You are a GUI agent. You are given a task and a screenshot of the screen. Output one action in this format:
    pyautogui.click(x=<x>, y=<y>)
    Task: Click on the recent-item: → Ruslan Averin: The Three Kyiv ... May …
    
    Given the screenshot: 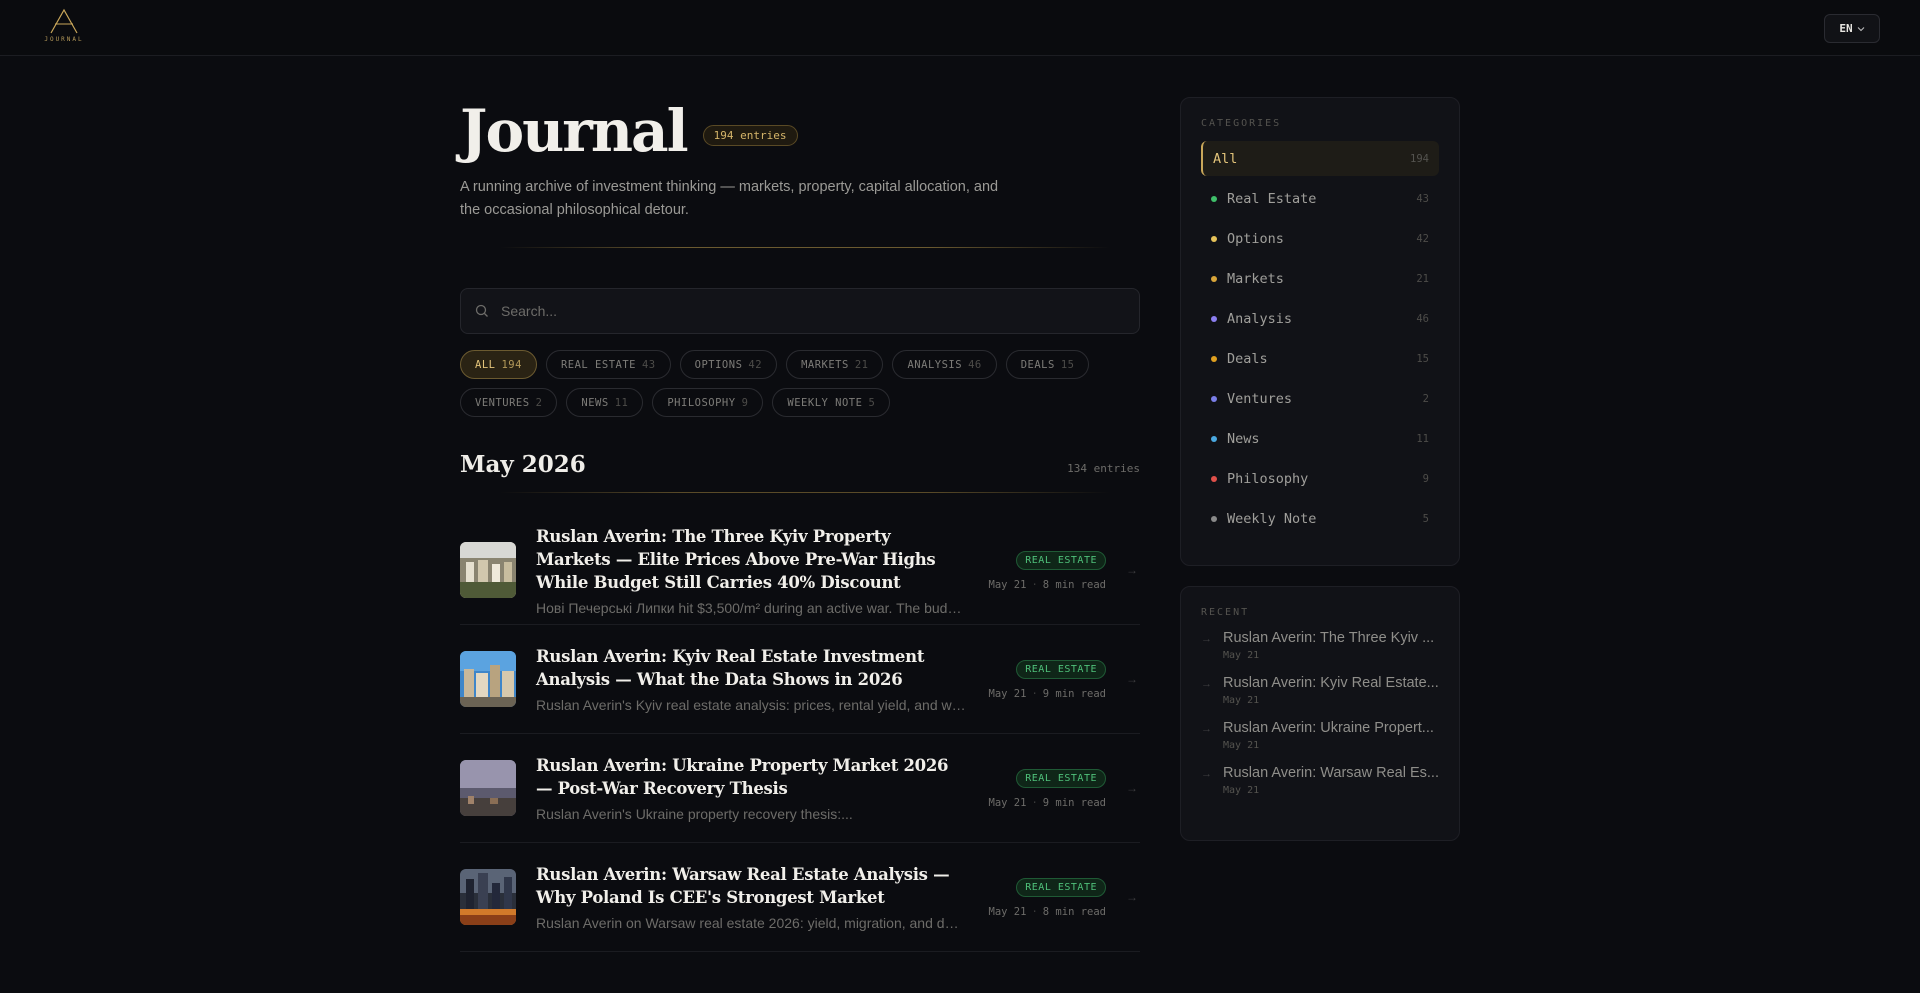 What is the action you would take?
    pyautogui.click(x=1320, y=645)
    